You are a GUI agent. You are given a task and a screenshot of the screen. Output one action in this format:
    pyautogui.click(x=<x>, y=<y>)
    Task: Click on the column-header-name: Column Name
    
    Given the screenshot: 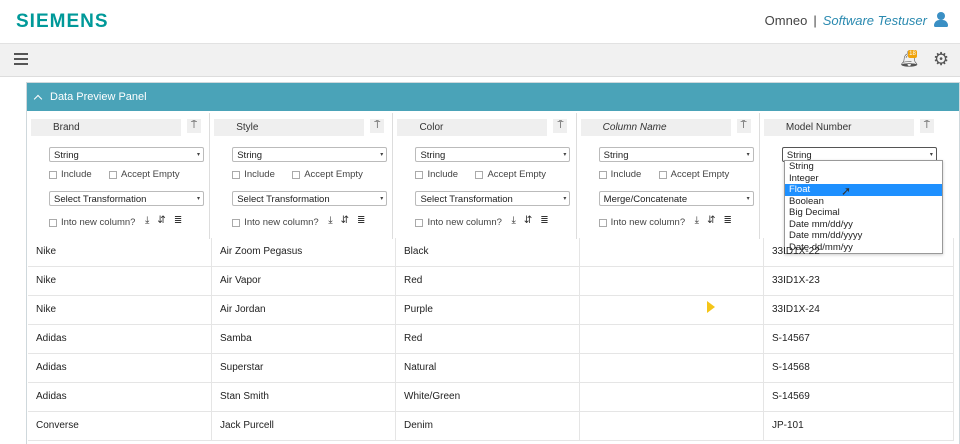 What is the action you would take?
    pyautogui.click(x=655, y=127)
    